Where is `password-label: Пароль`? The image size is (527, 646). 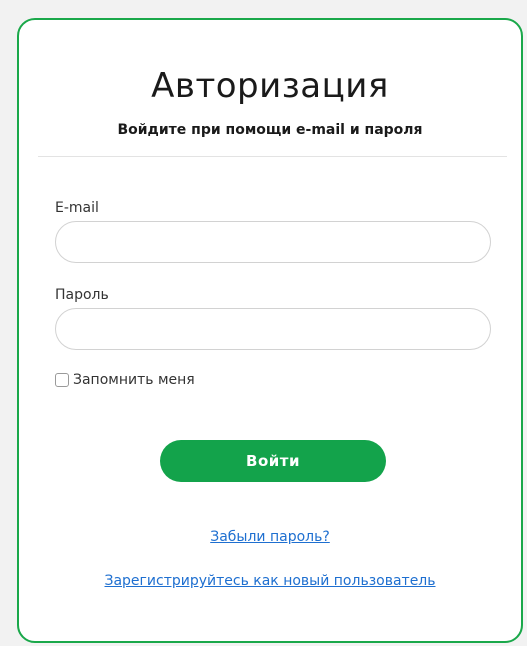
password-label: Пароль is located at coordinates (82, 295).